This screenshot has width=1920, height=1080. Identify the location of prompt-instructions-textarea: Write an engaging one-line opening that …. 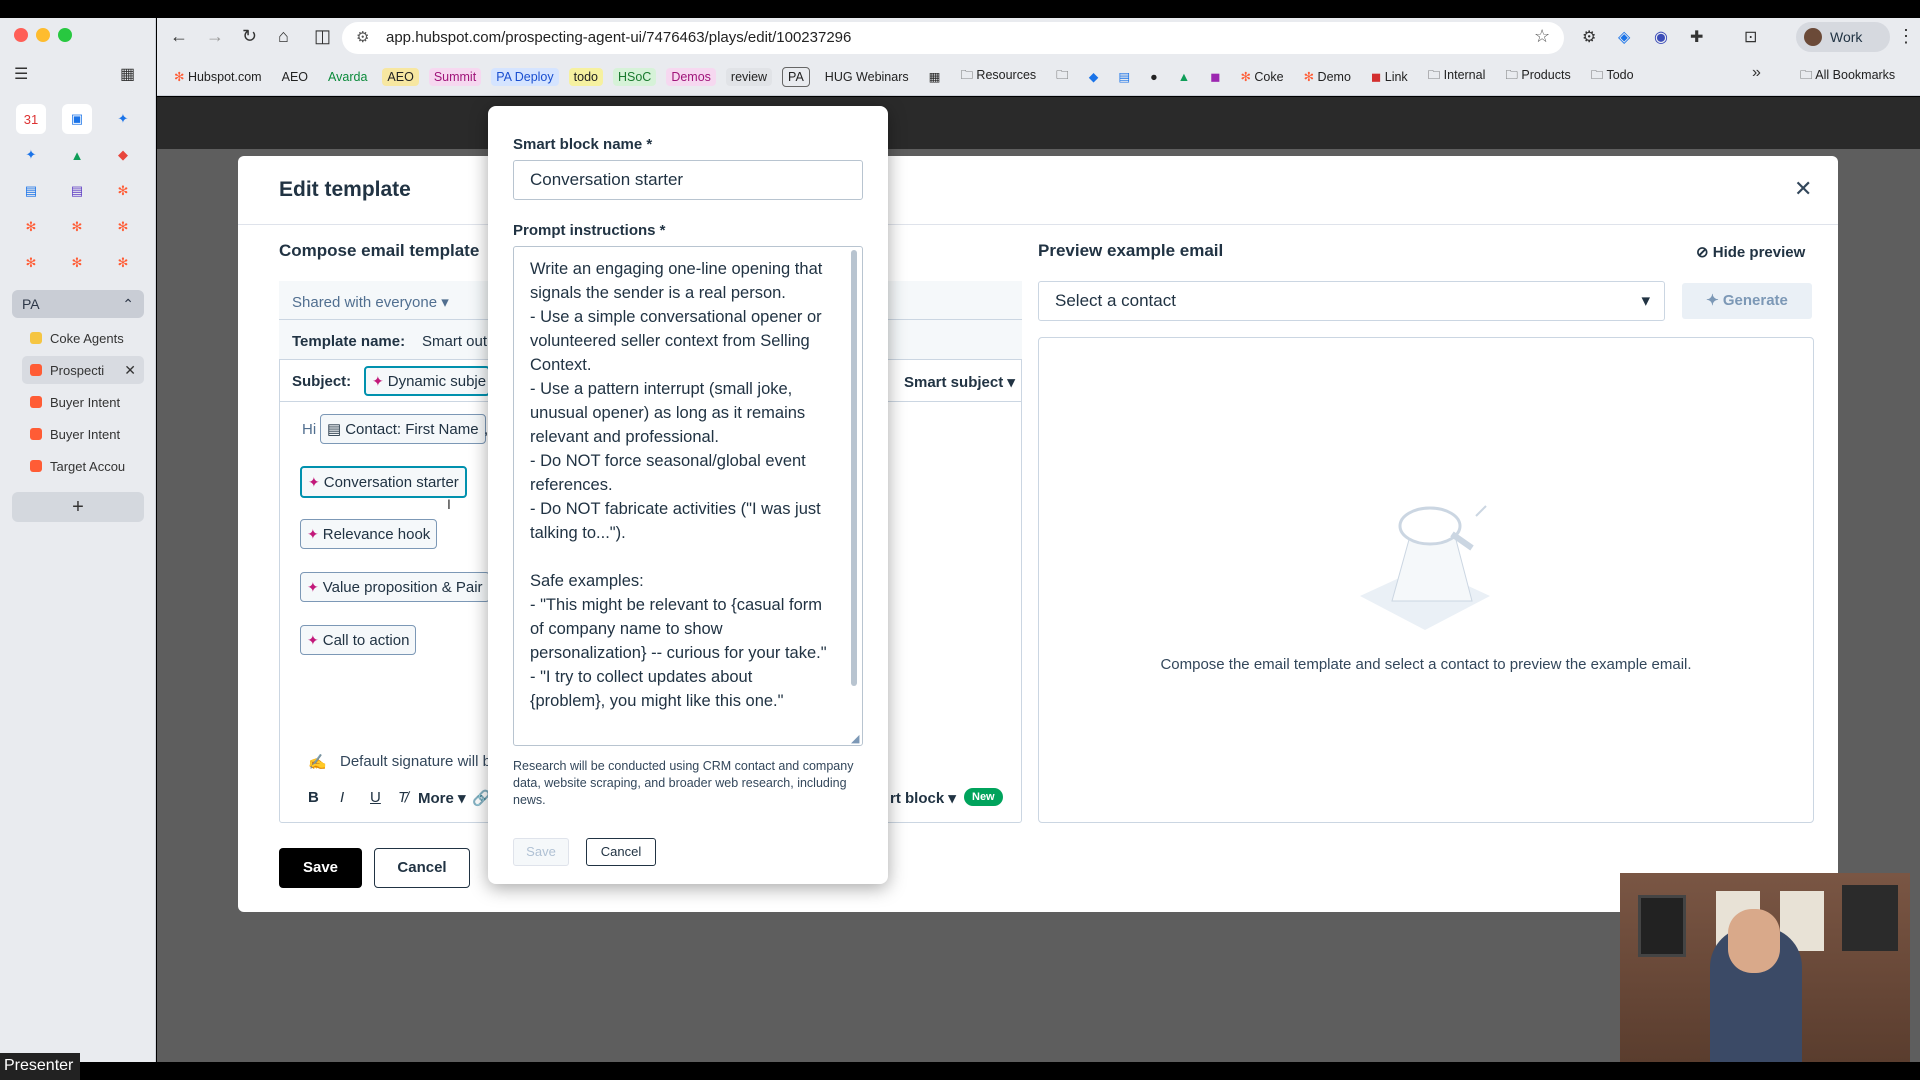
(688, 496).